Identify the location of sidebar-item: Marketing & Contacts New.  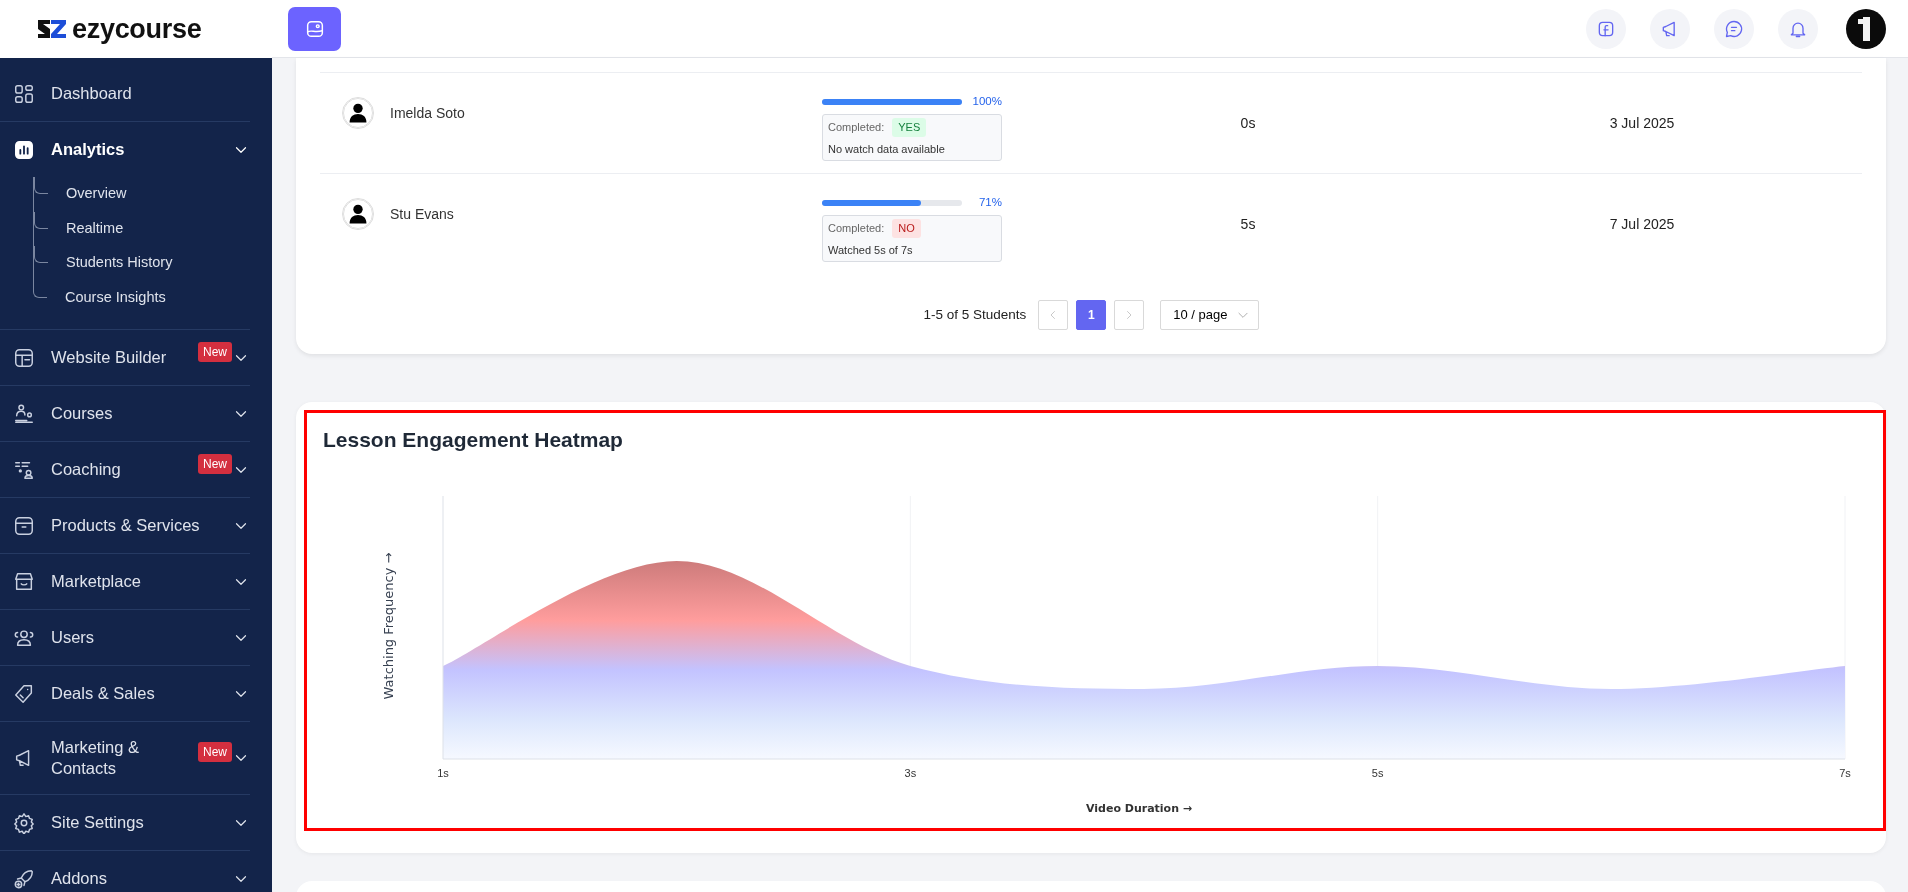
(131, 758).